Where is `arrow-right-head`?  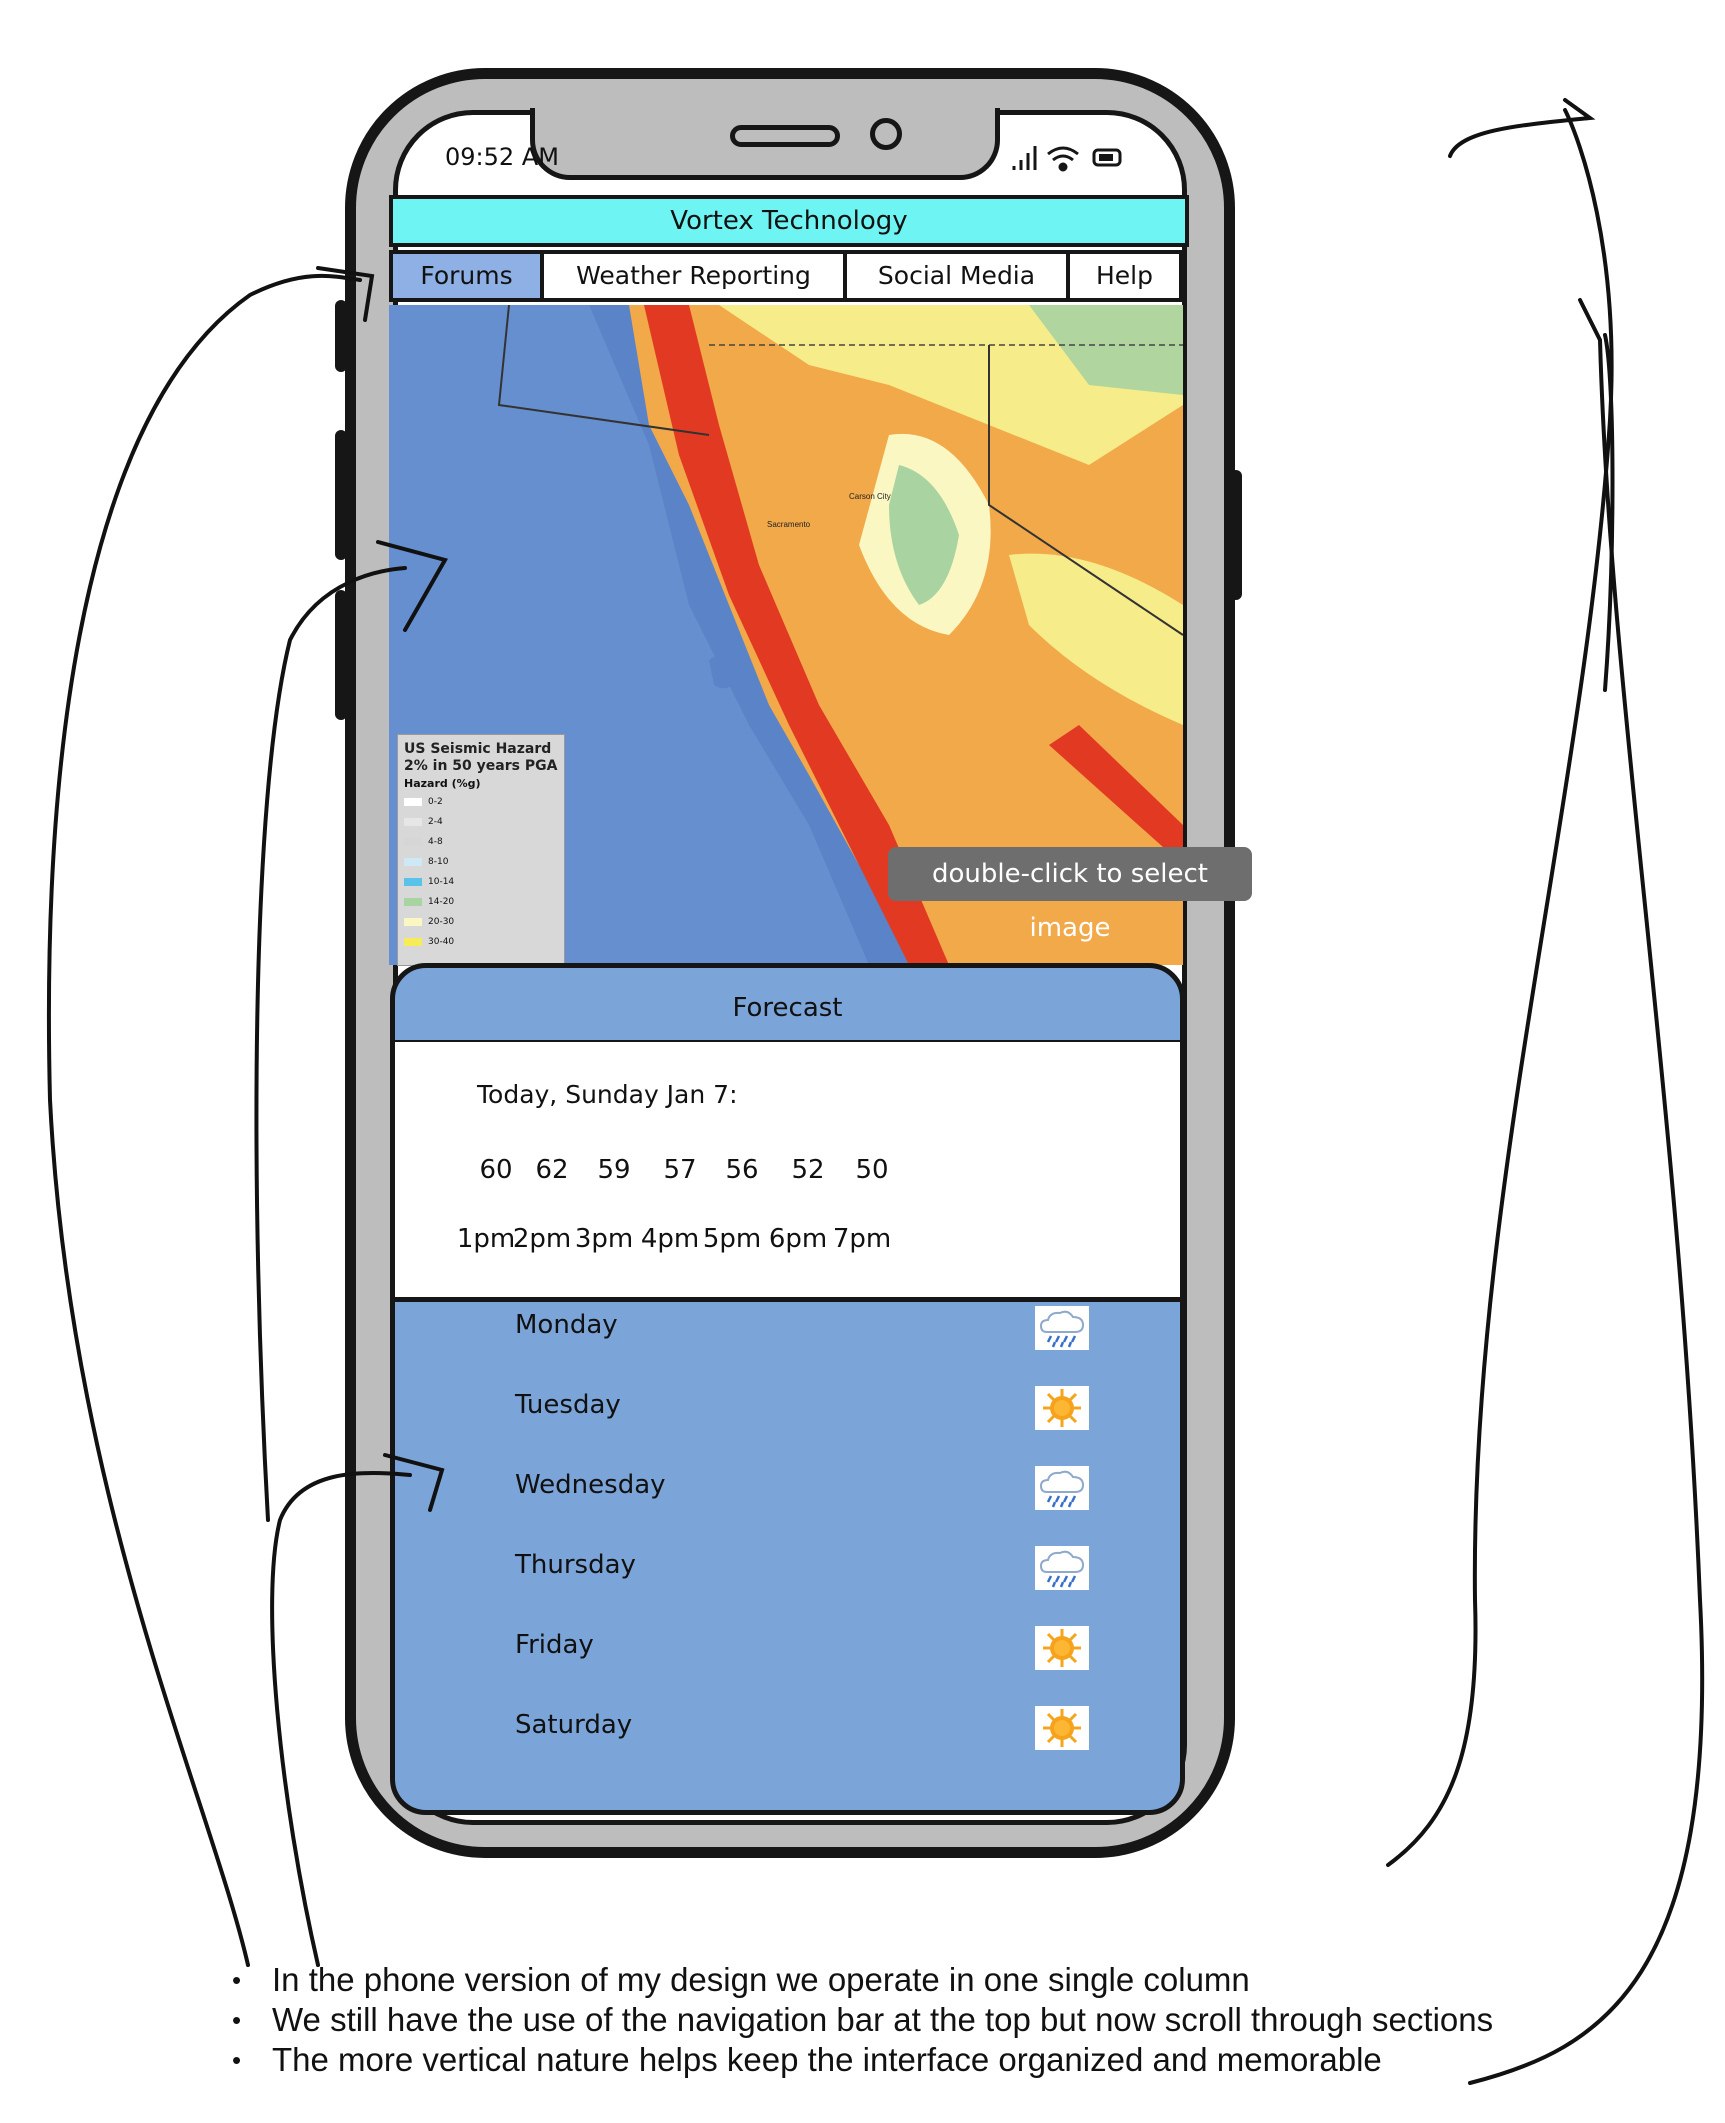 arrow-right-head is located at coordinates (1522, 128).